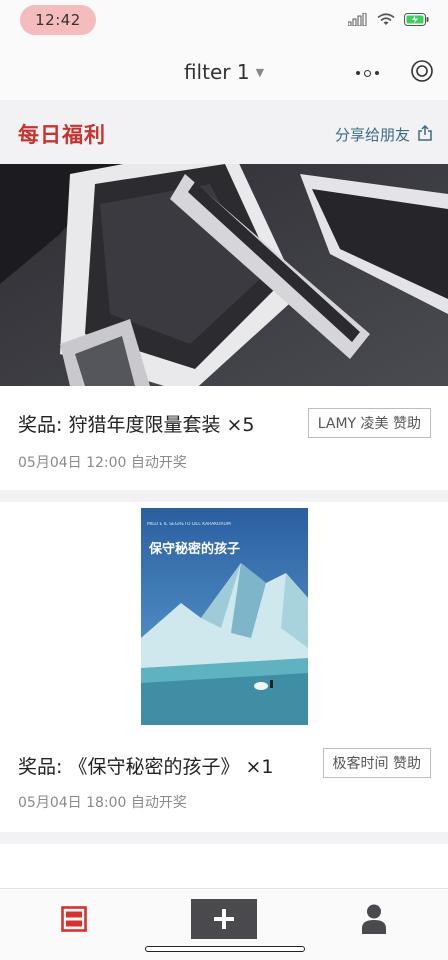 The image size is (448, 960). I want to click on mini-program-capsule, so click(392, 73).